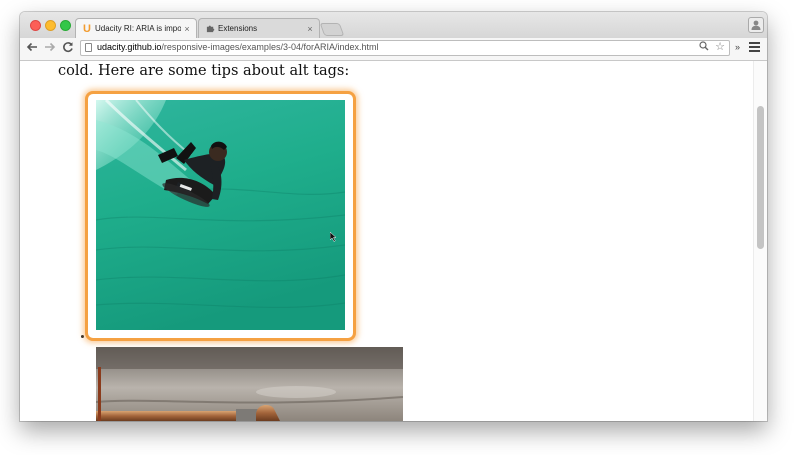 This screenshot has width=807, height=455. Describe the element at coordinates (50, 25) in the screenshot. I see `minimize-window-button` at that location.